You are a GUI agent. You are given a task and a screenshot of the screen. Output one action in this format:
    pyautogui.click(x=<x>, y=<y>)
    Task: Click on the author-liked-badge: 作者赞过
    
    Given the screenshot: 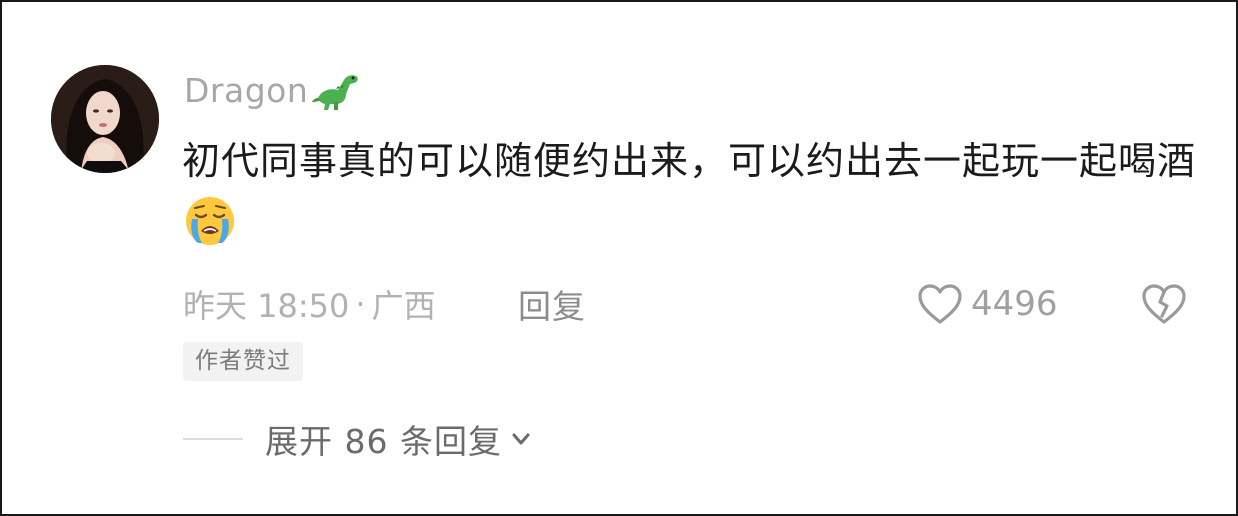 What is the action you would take?
    pyautogui.click(x=243, y=361)
    